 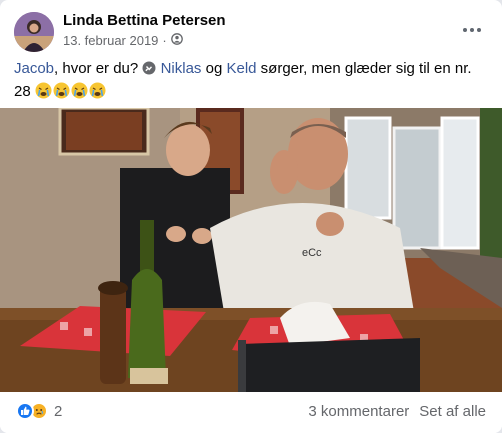 I want to click on reaction-summary: 2, so click(x=39, y=411).